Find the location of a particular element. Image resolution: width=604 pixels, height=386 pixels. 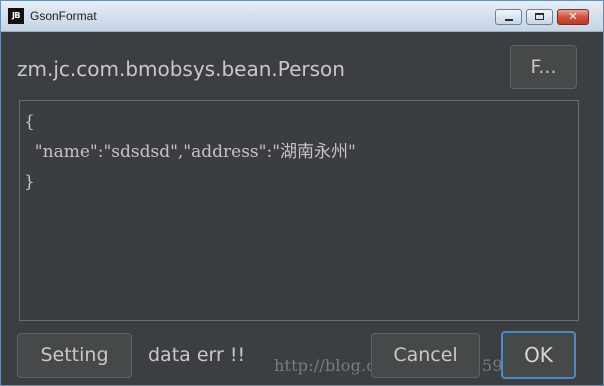

minimize-icon is located at coordinates (509, 20).